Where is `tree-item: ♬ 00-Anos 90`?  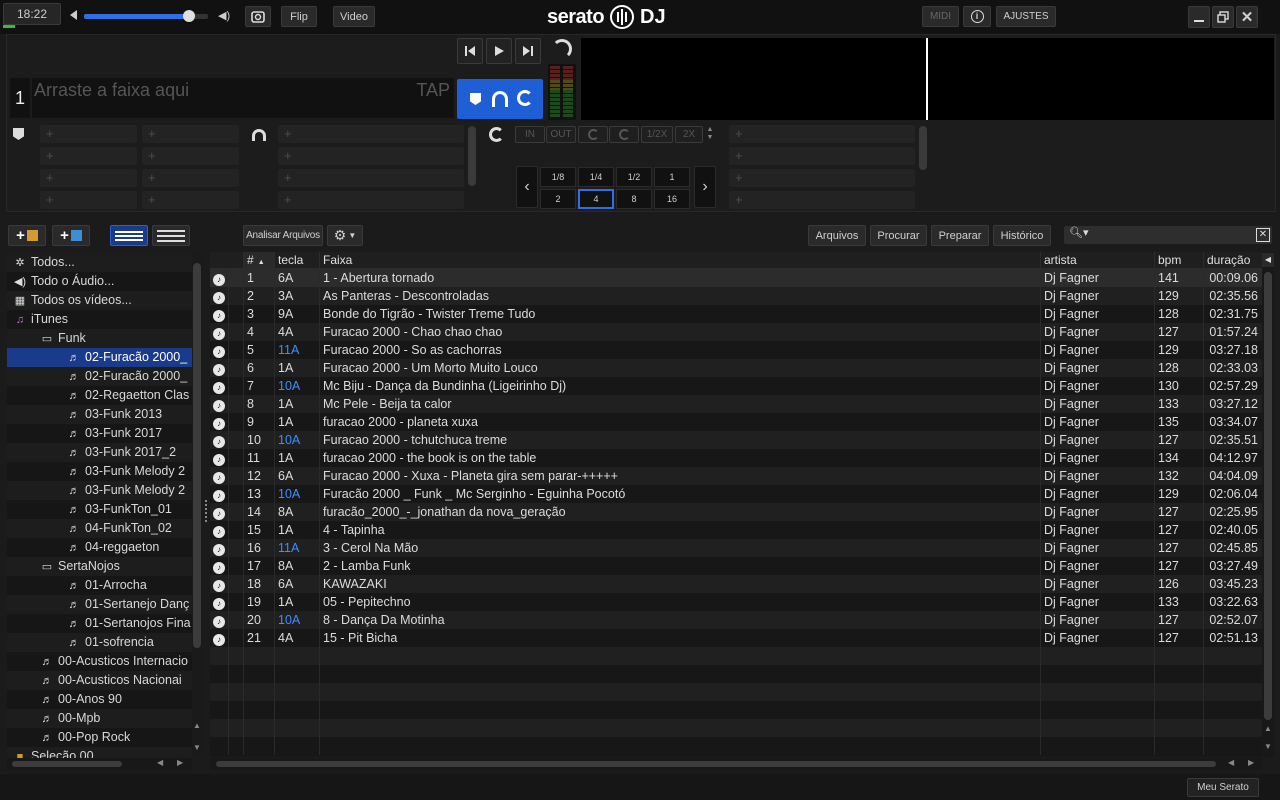
tree-item: ♬ 00-Anos 90 is located at coordinates (99, 699).